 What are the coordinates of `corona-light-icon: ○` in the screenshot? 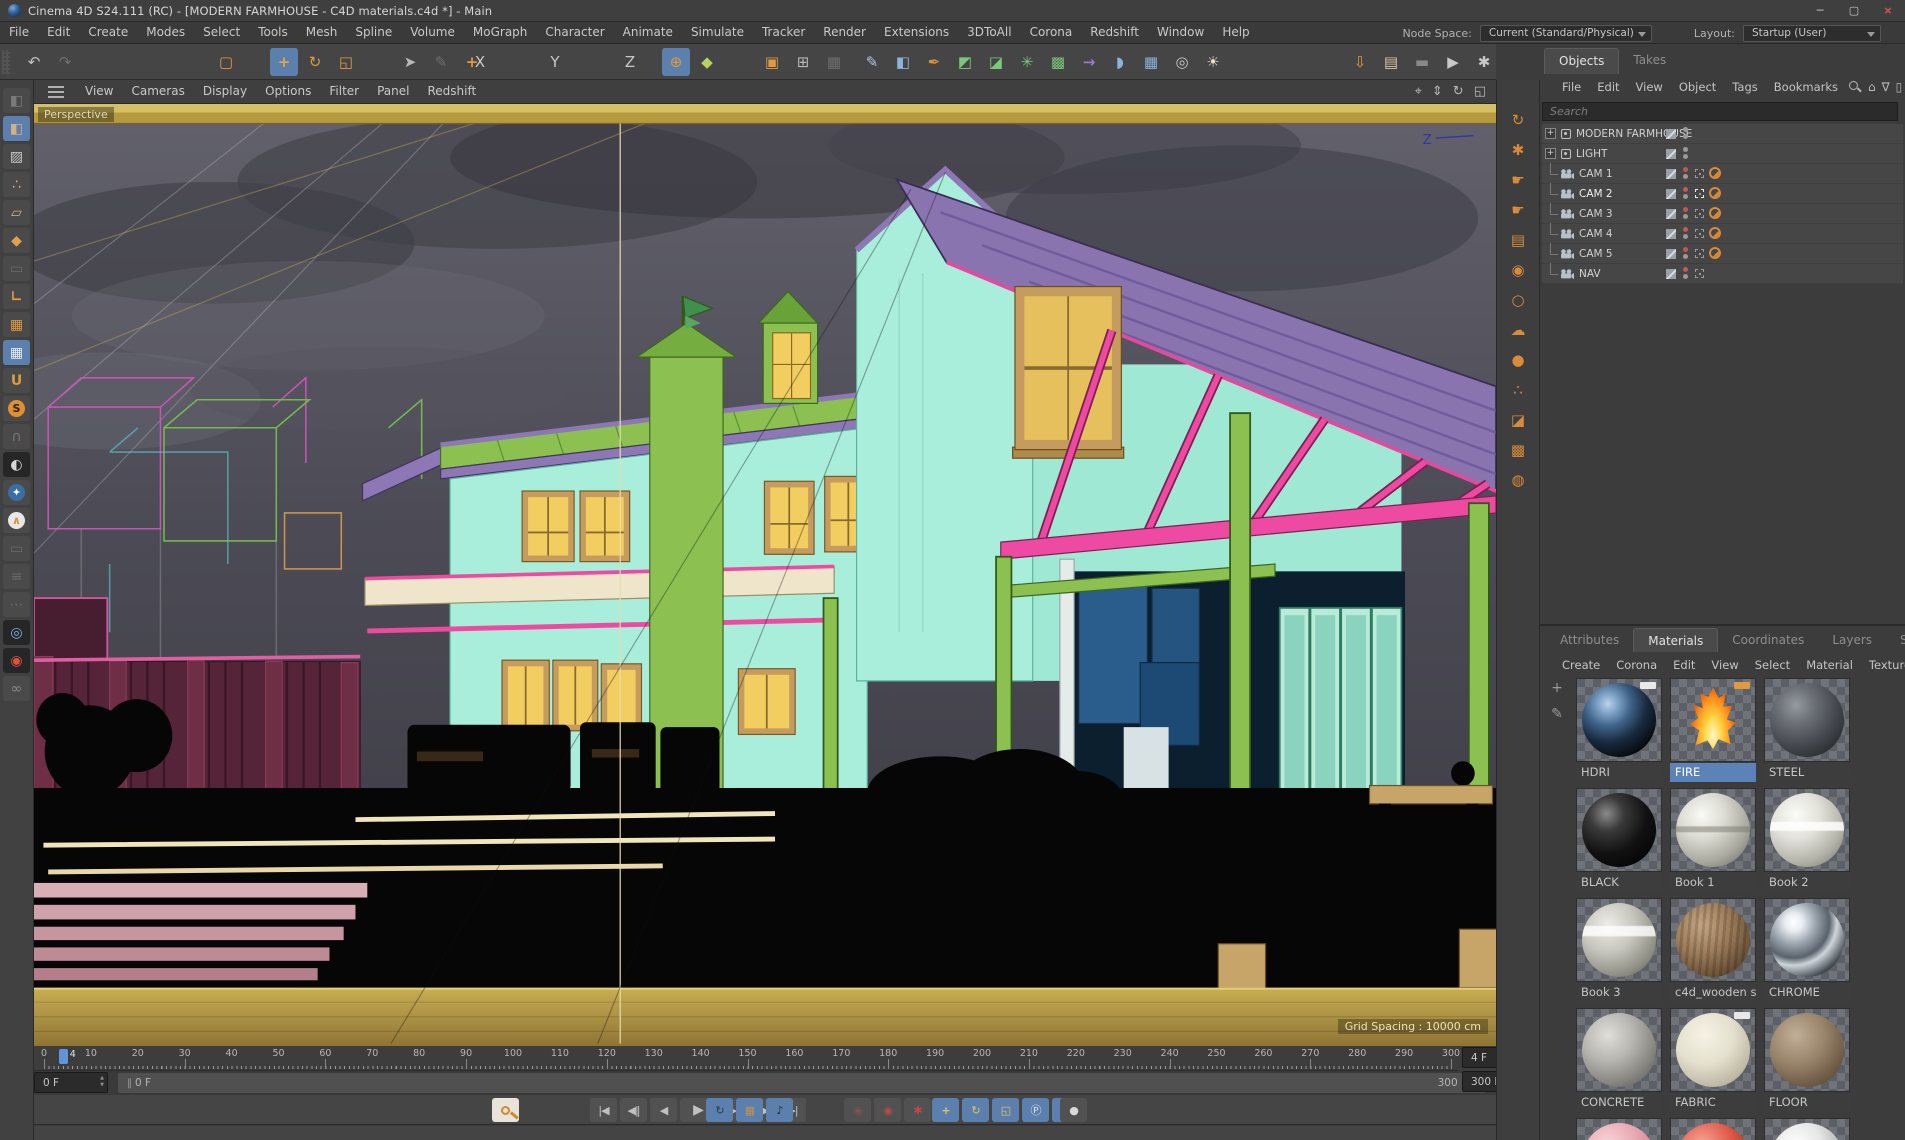 It's located at (1518, 300).